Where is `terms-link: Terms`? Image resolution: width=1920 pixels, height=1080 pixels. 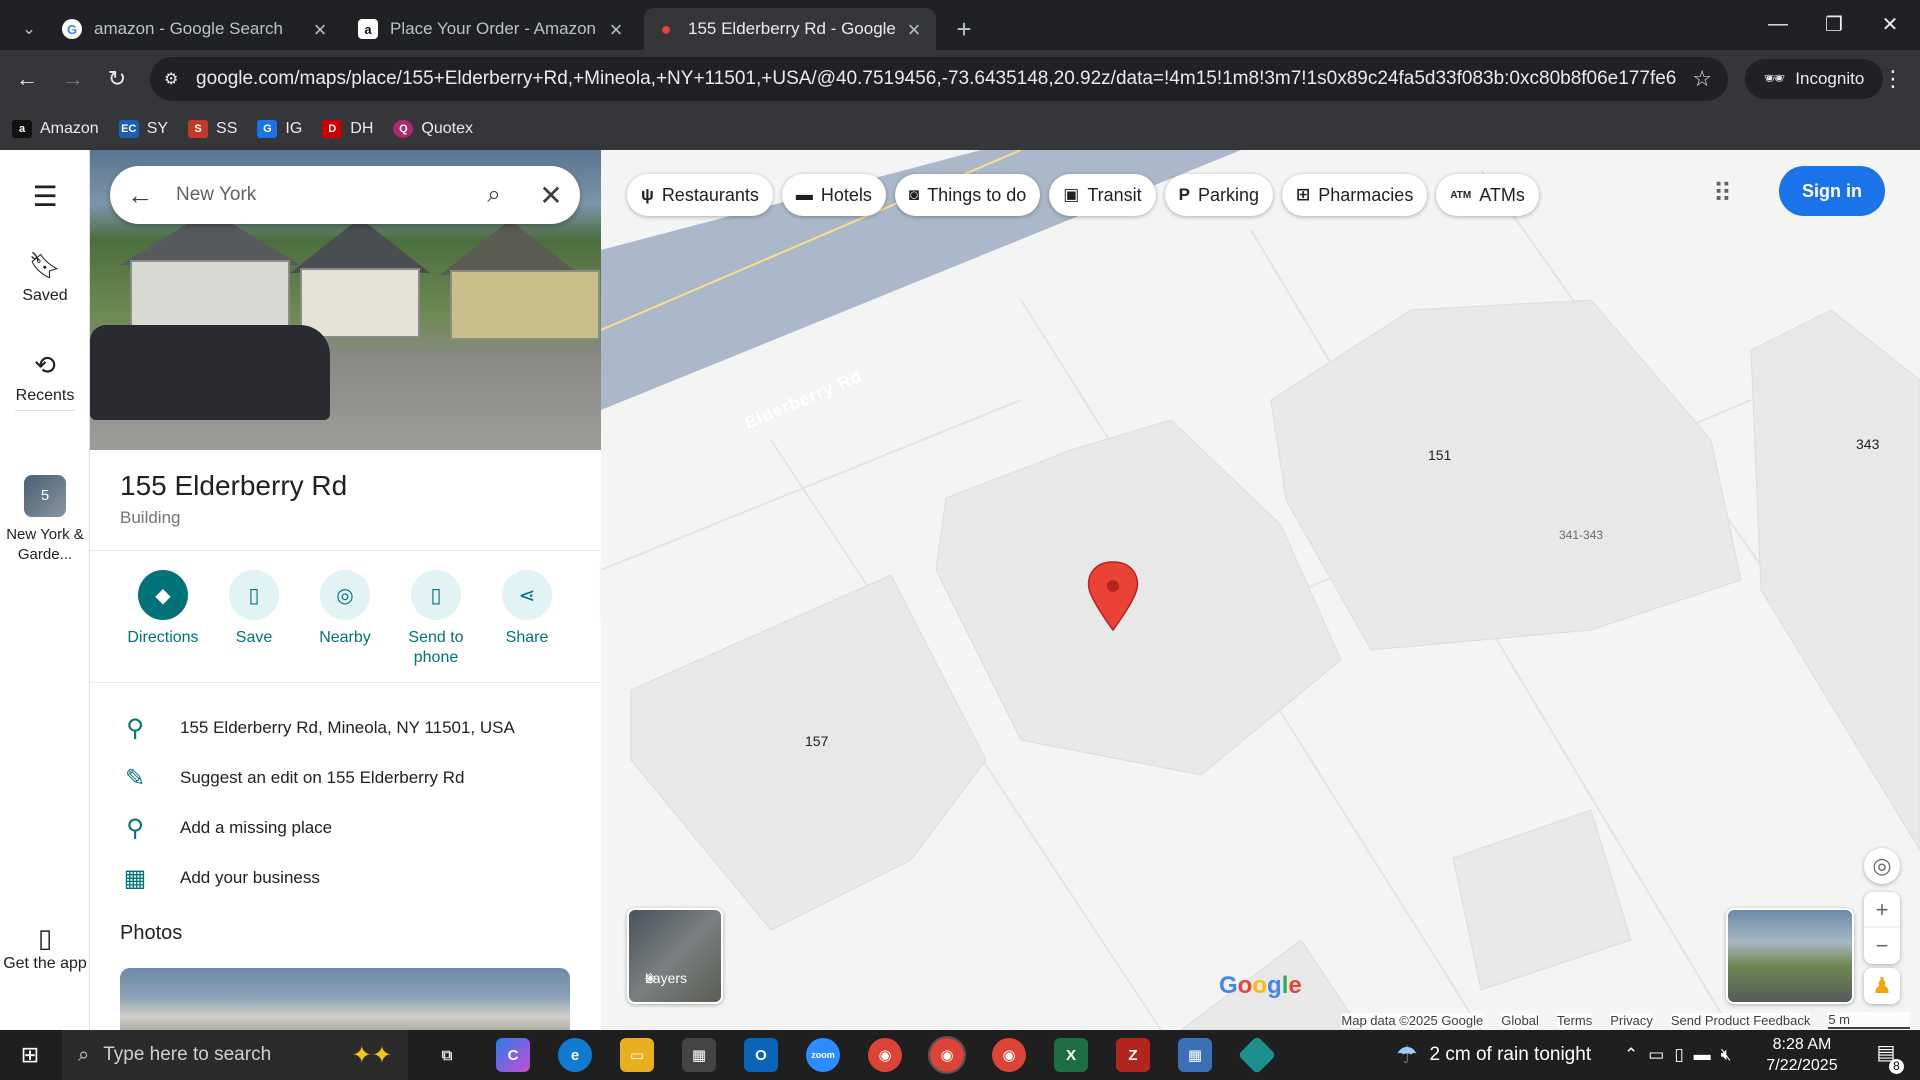 terms-link: Terms is located at coordinates (1574, 1020).